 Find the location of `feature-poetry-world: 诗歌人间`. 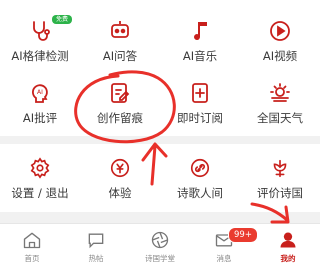

feature-poetry-world: 诗歌人间 is located at coordinates (200, 178).